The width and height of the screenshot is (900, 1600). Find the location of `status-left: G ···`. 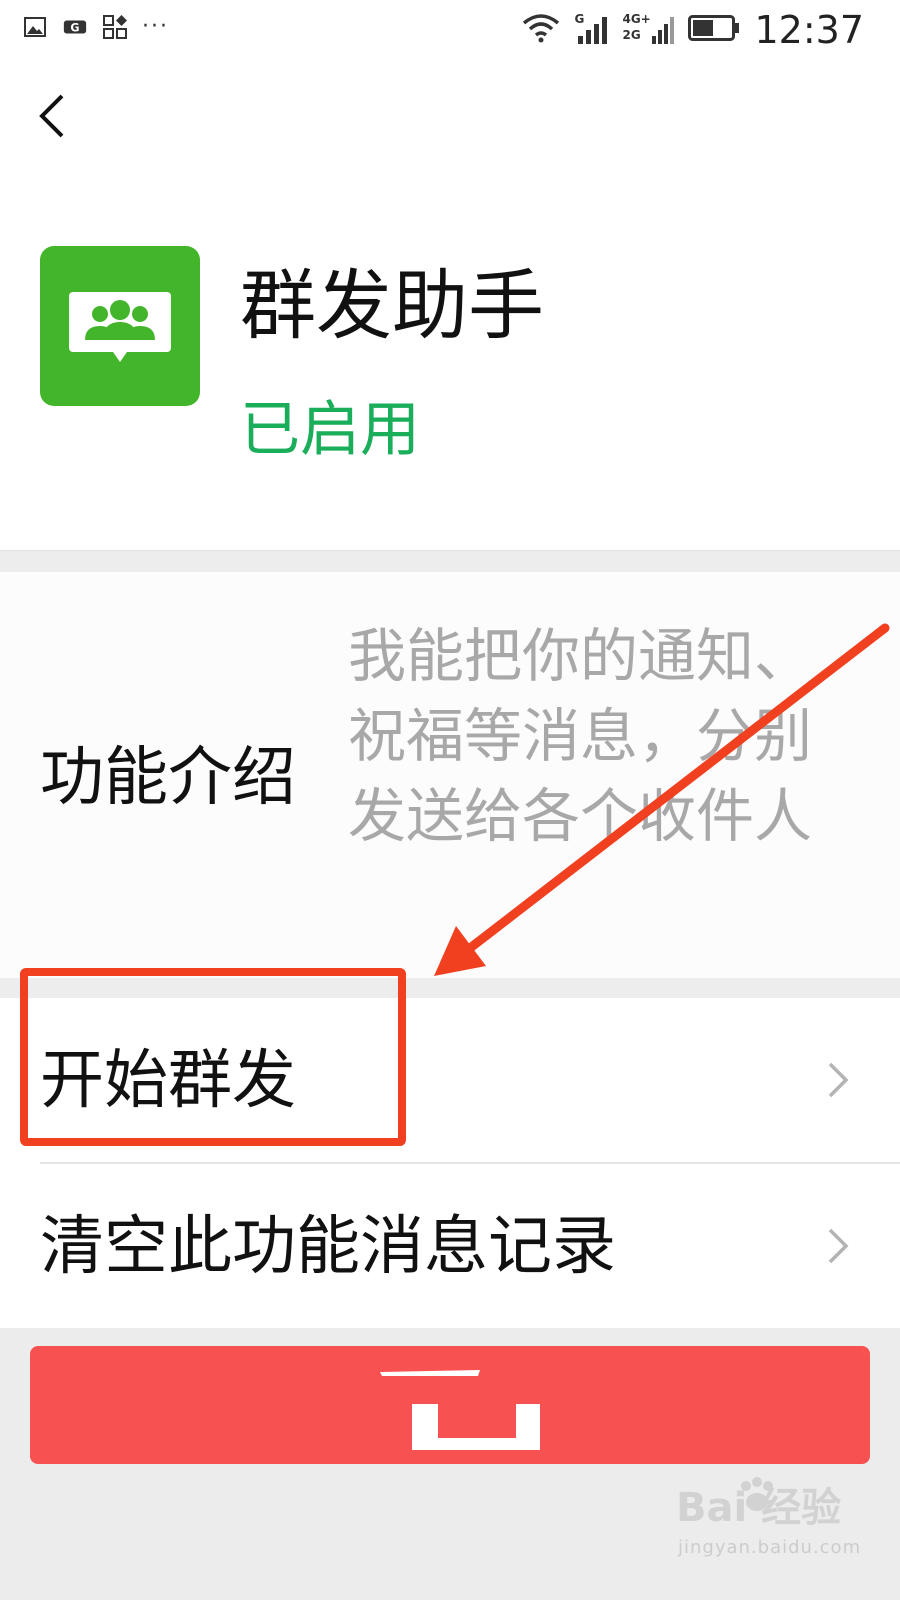

status-left: G ··· is located at coordinates (95, 27).